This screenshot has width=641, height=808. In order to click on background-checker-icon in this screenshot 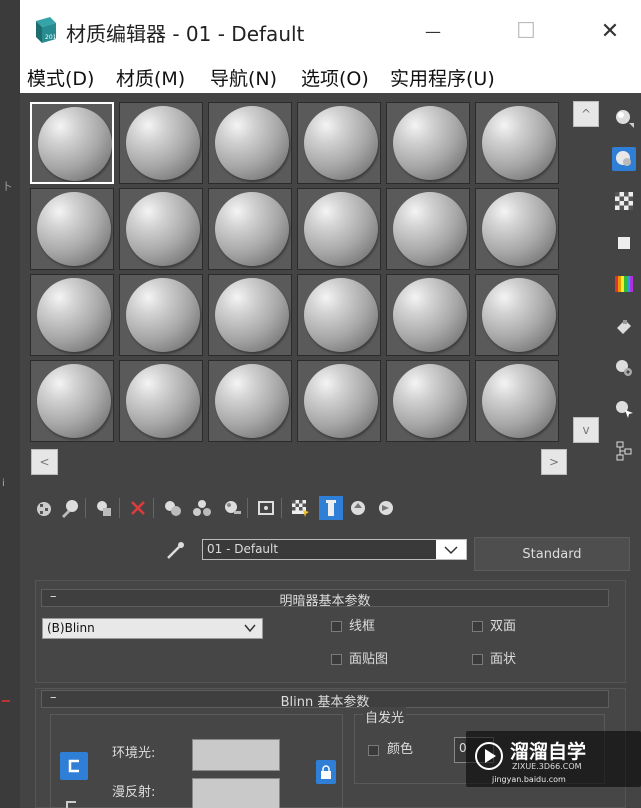, I will do `click(624, 201)`.